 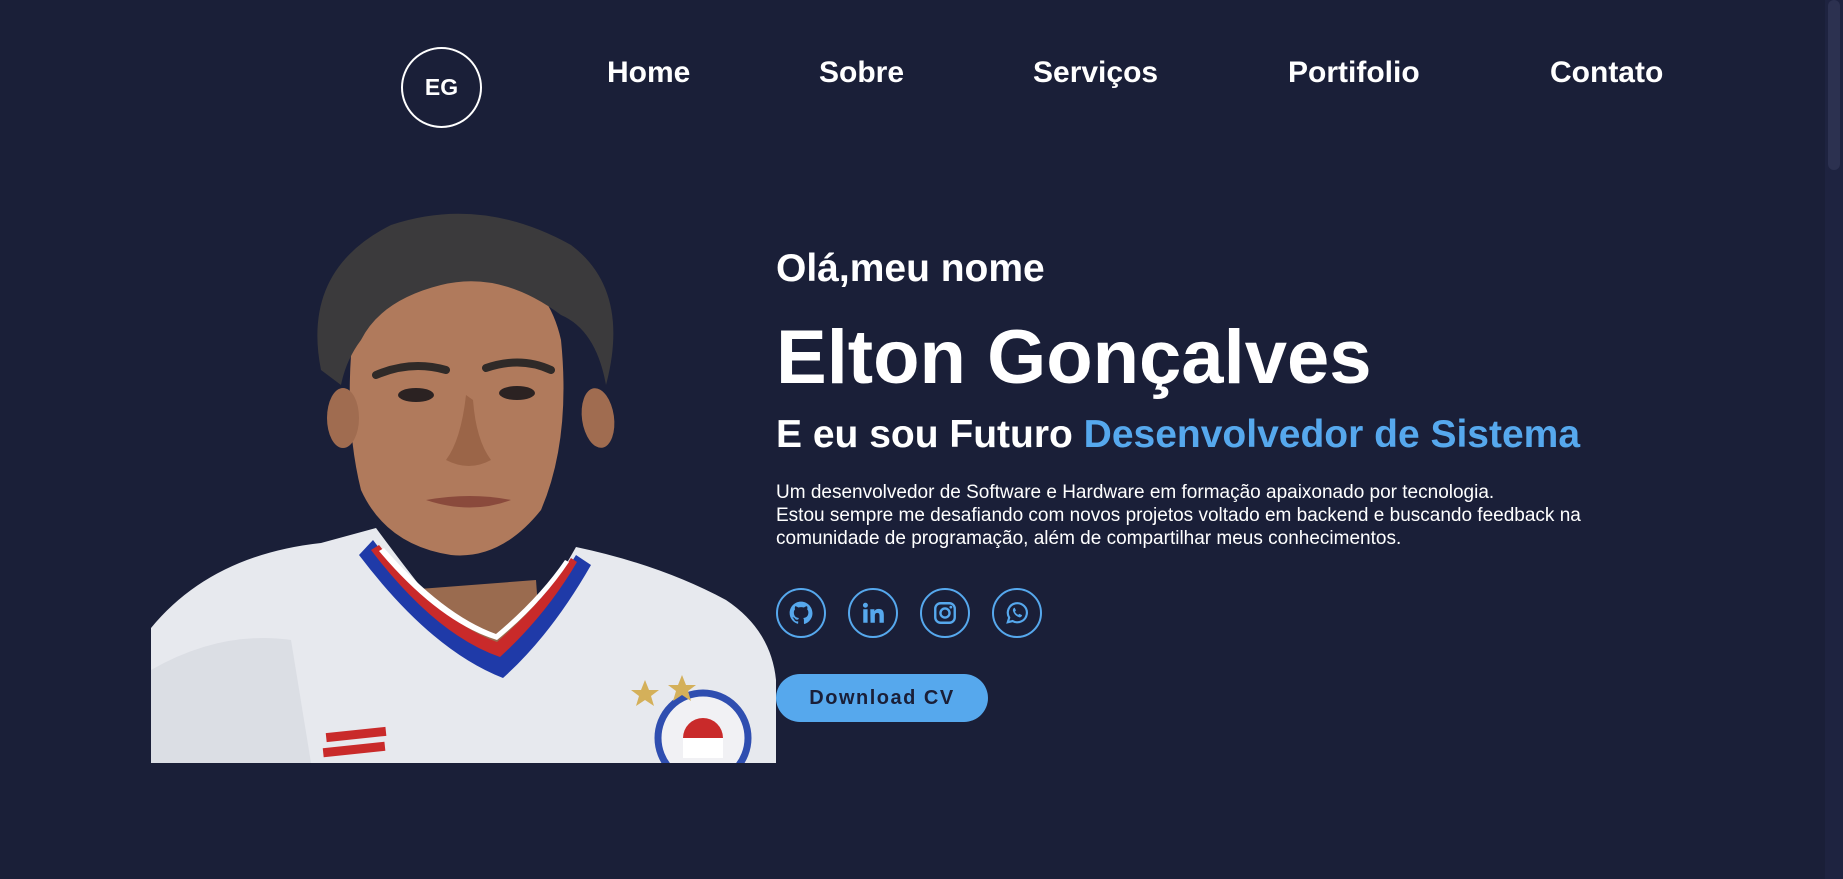 What do you see at coordinates (1276, 613) in the screenshot?
I see `social-links` at bounding box center [1276, 613].